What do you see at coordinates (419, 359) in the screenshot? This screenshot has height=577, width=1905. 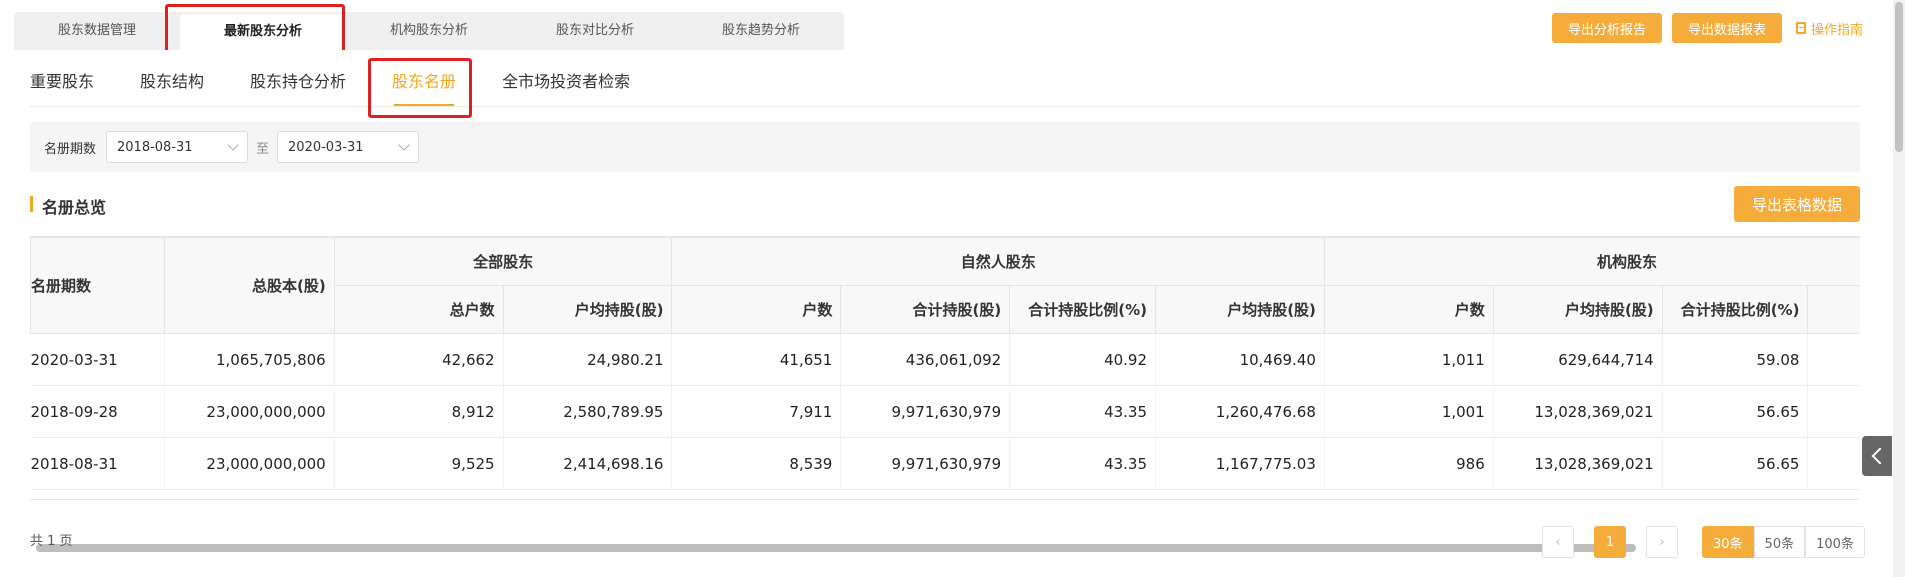 I see `cell: 42,662` at bounding box center [419, 359].